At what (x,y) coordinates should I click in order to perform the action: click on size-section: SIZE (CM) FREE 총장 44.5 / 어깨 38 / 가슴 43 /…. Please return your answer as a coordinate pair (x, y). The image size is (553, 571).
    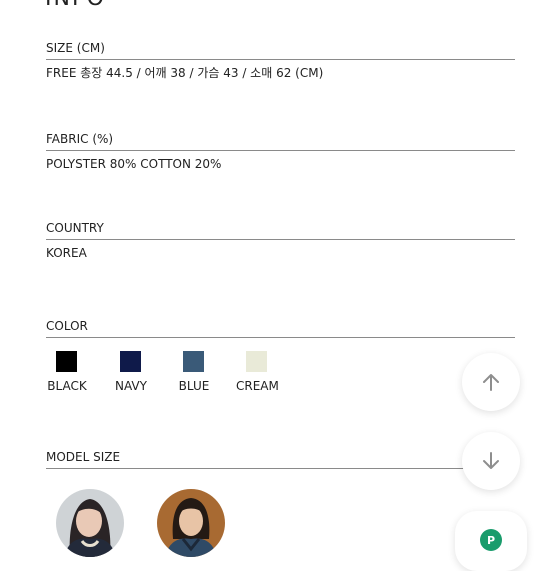
    Looking at the image, I should click on (280, 61).